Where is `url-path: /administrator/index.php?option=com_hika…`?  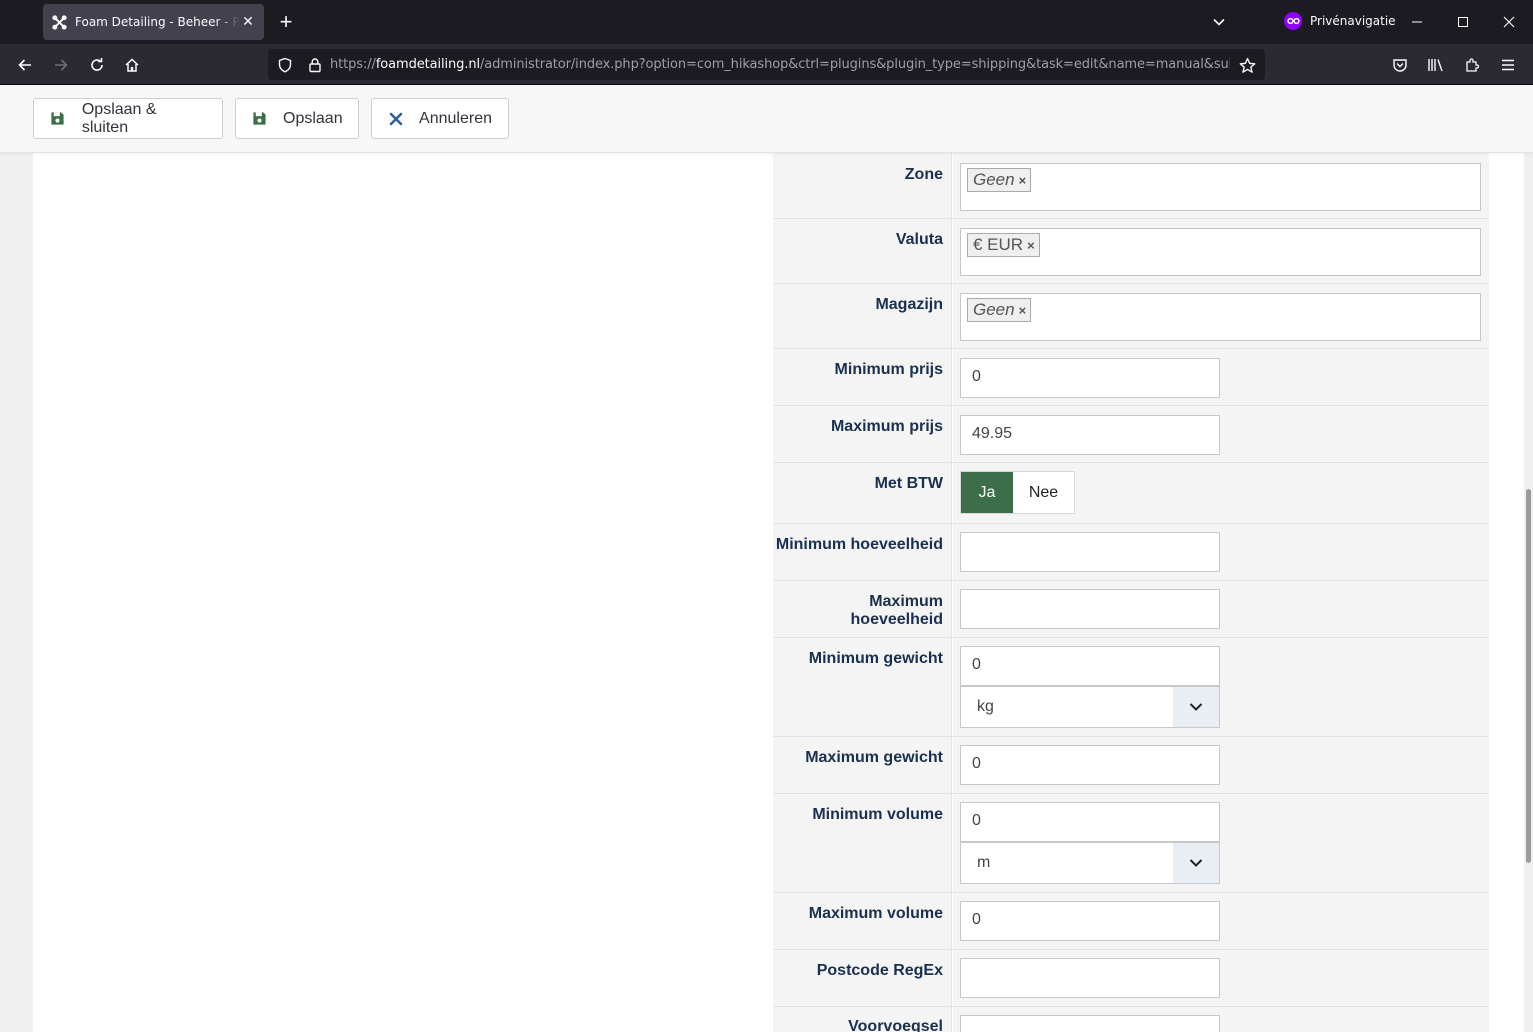
url-path: /administrator/index.php?option=com_hika… is located at coordinates (855, 64).